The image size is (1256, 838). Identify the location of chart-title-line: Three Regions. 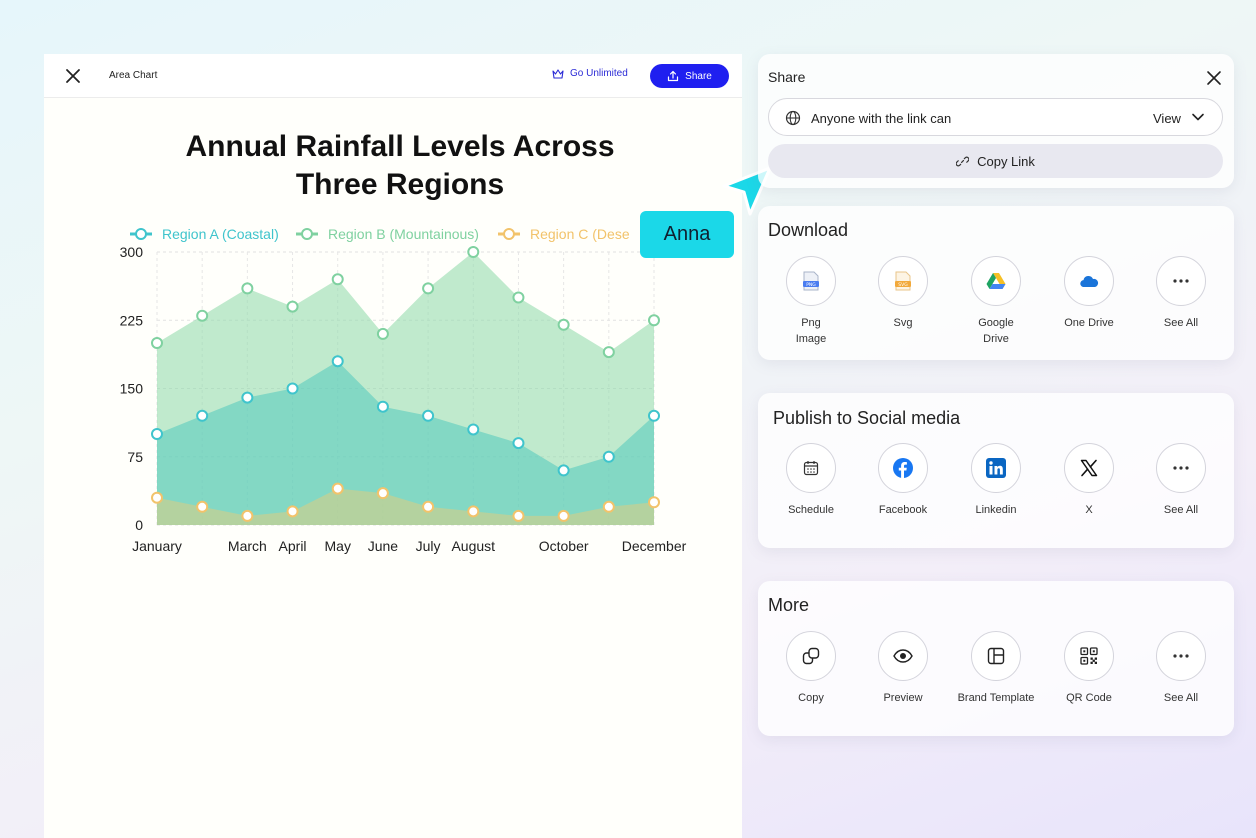
(400, 184).